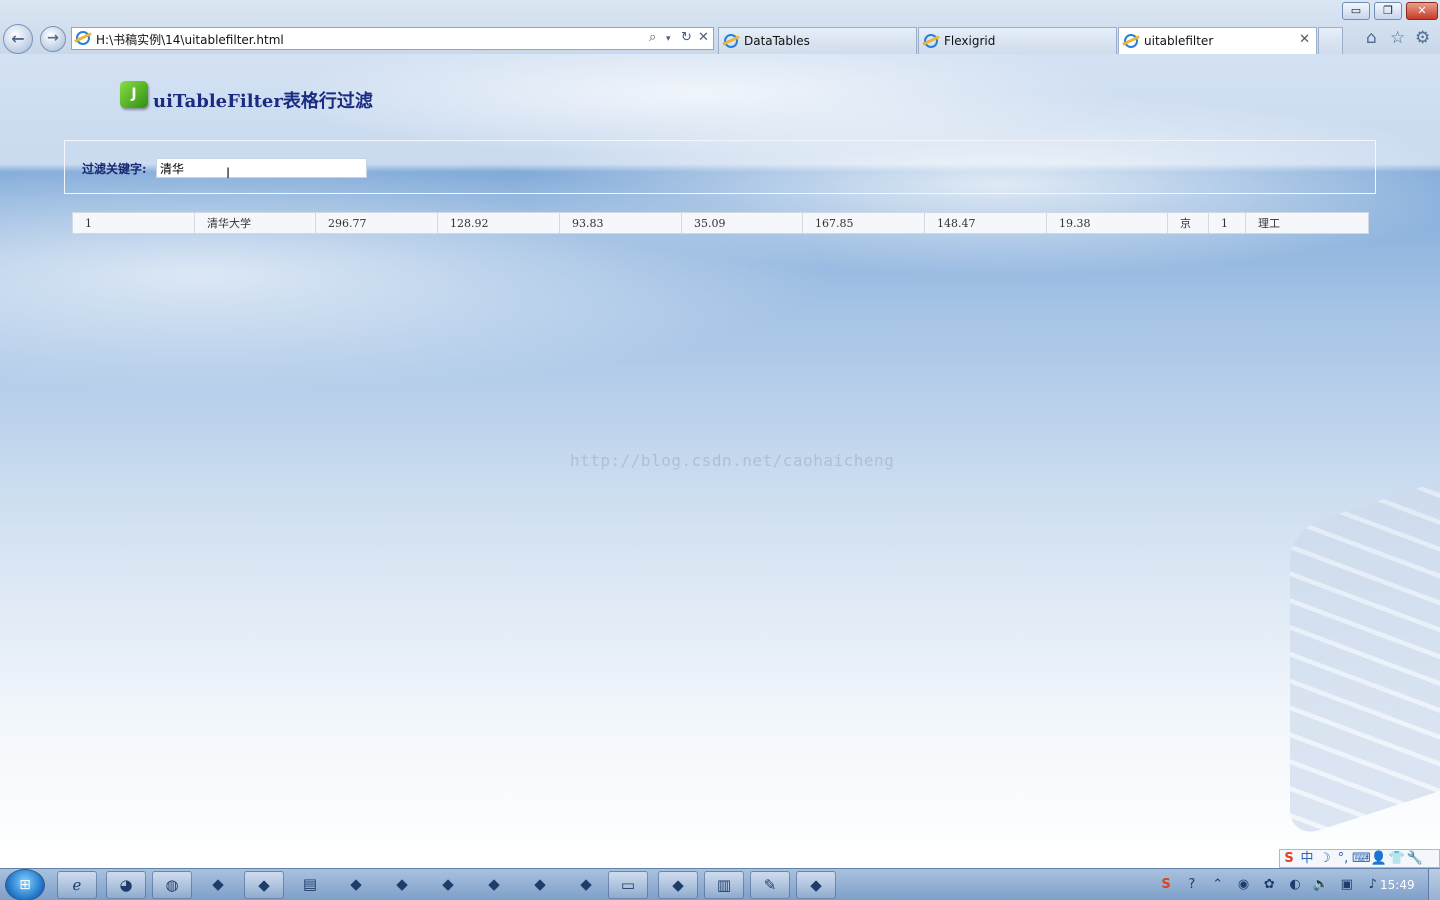  I want to click on forward-icon: →, so click(53, 38).